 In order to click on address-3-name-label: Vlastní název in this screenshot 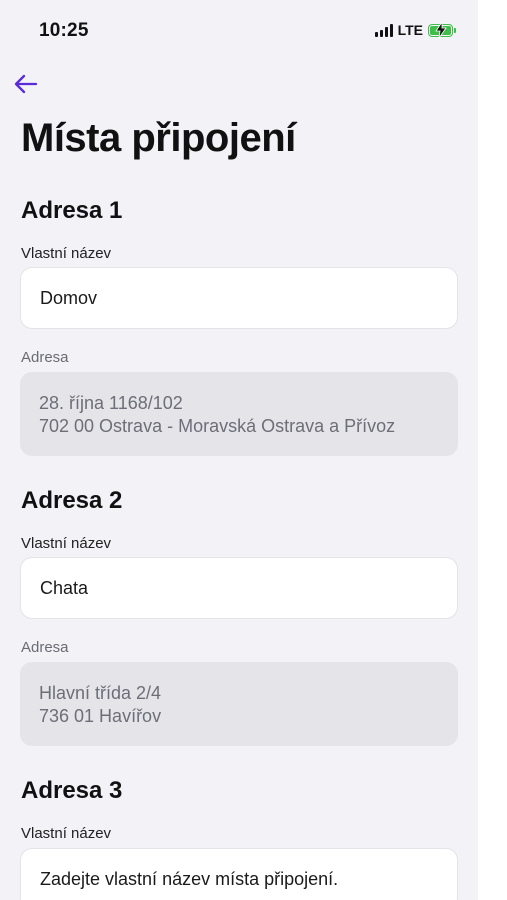, I will do `click(66, 833)`.